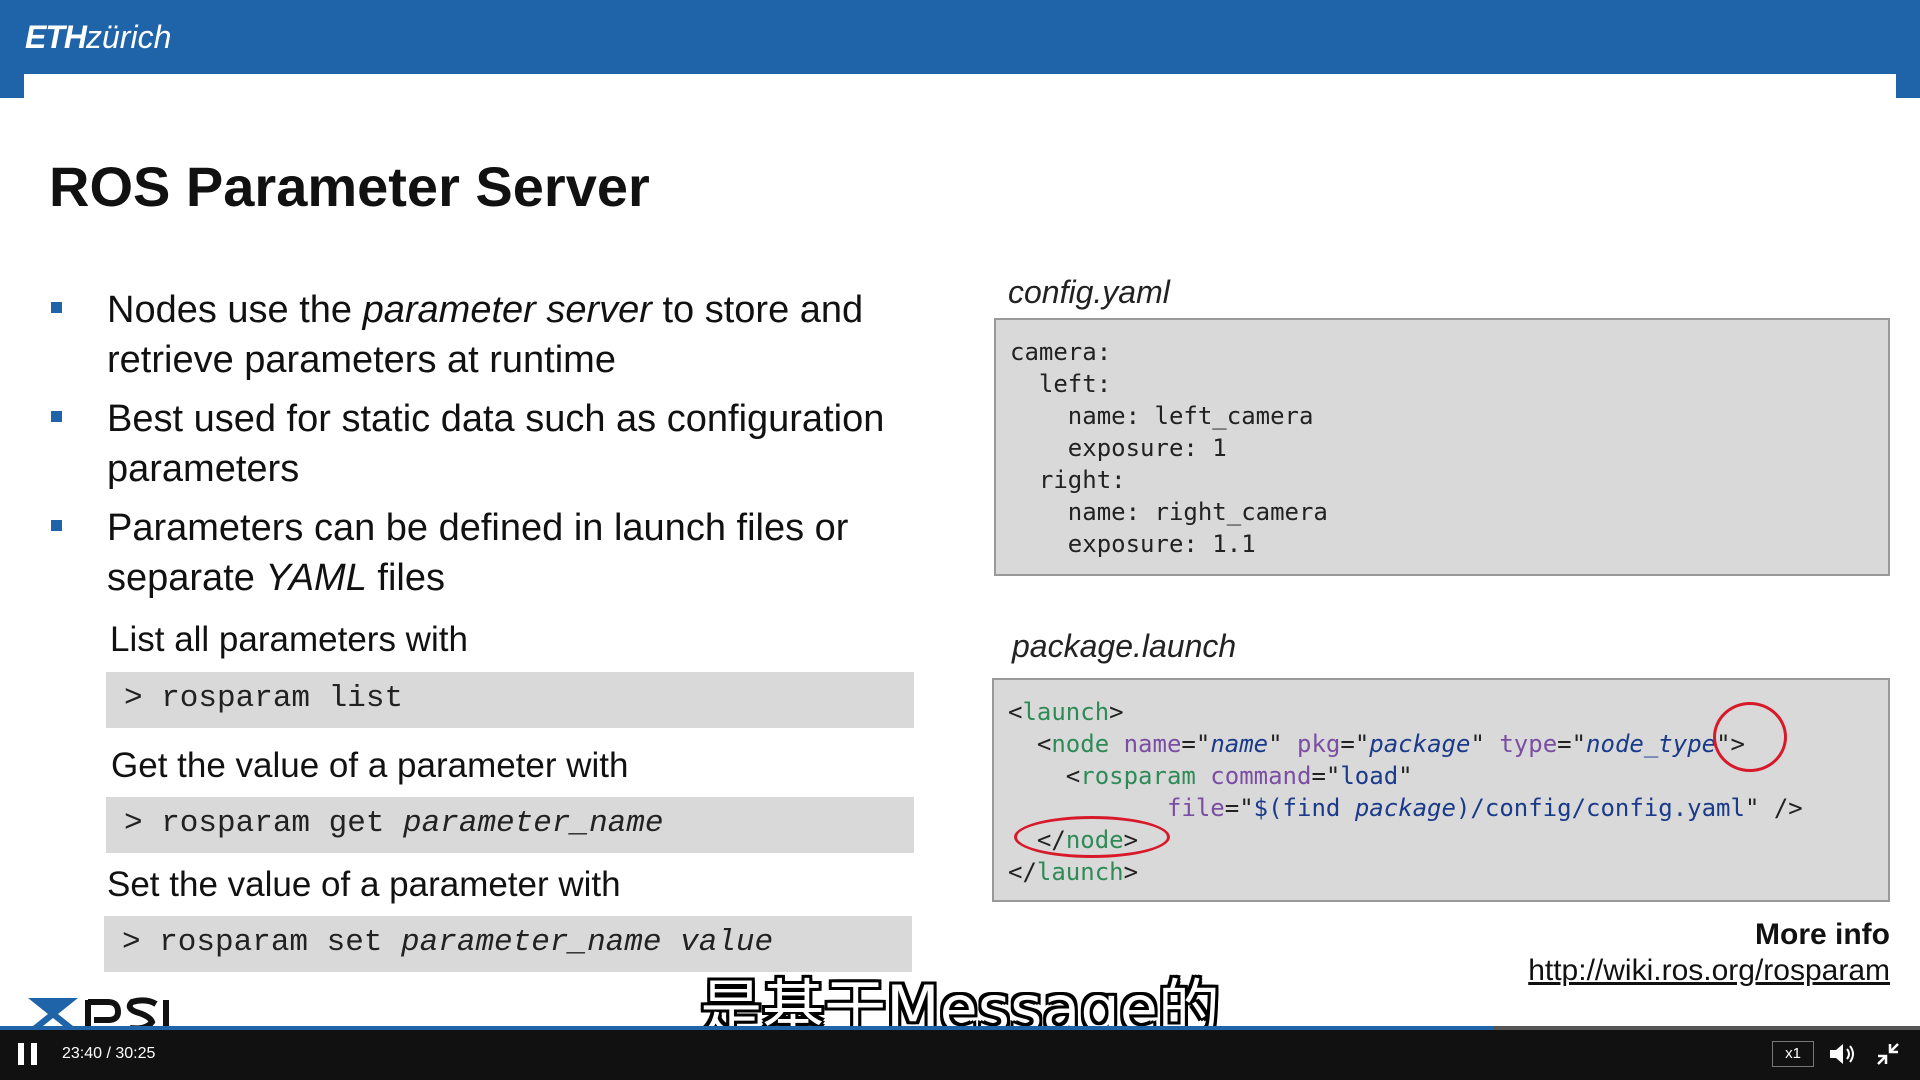 The width and height of the screenshot is (1920, 1080). Describe the element at coordinates (960, 37) in the screenshot. I see `header-bar: ETHzürich` at that location.